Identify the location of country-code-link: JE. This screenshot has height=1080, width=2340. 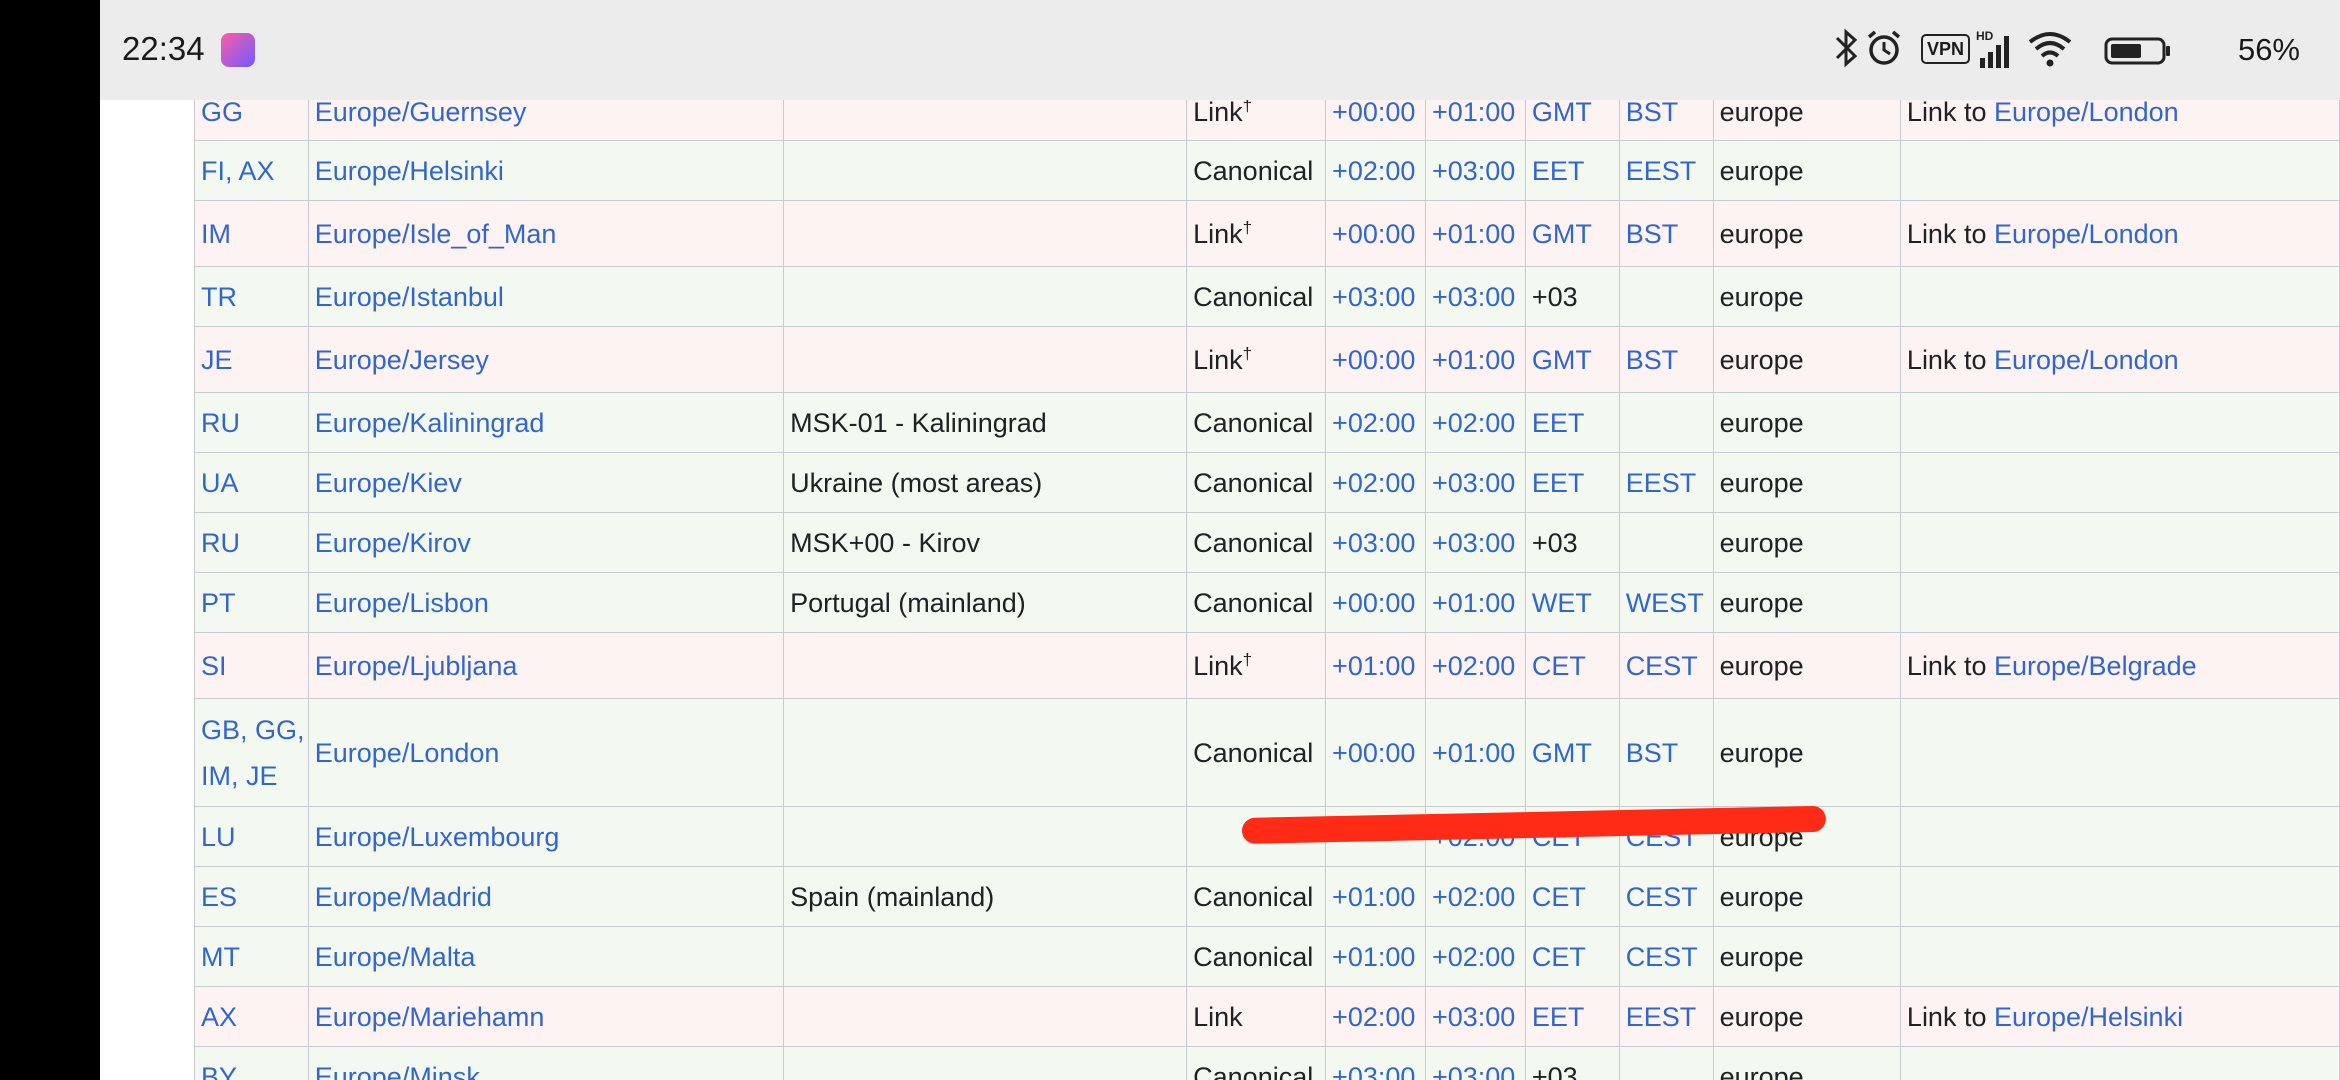
(217, 360).